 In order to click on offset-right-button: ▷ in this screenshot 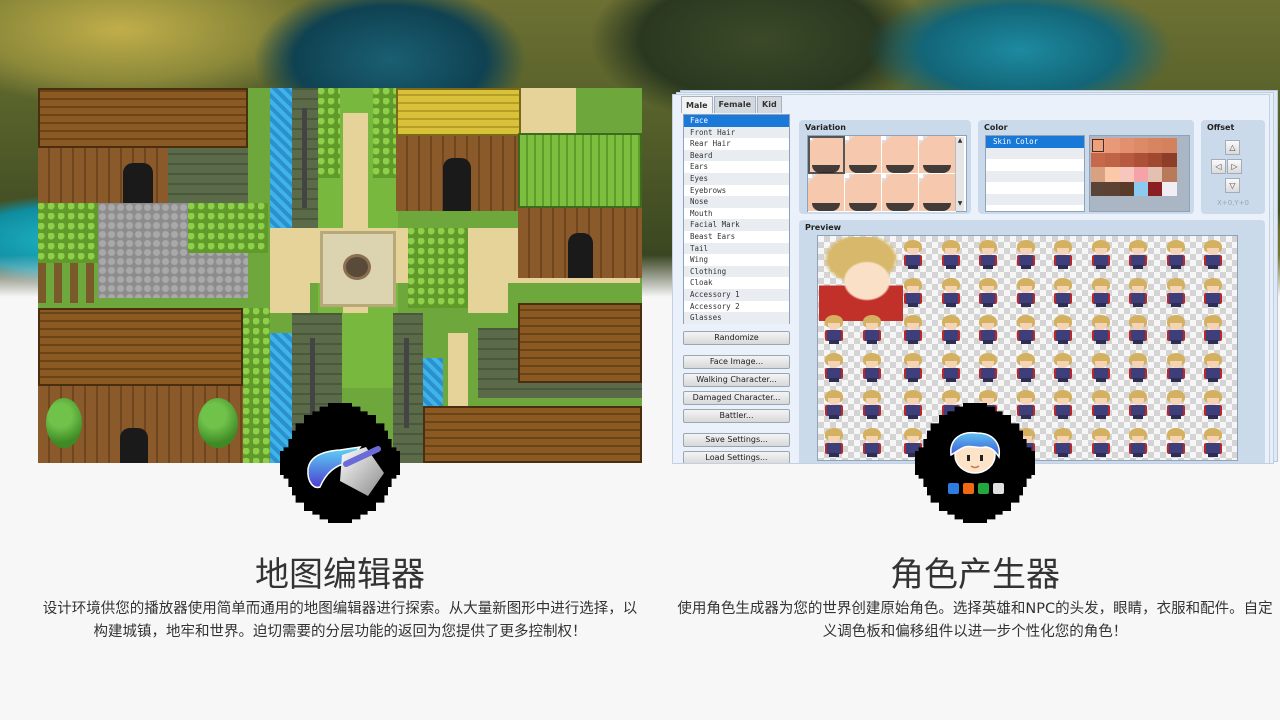, I will do `click(1234, 166)`.